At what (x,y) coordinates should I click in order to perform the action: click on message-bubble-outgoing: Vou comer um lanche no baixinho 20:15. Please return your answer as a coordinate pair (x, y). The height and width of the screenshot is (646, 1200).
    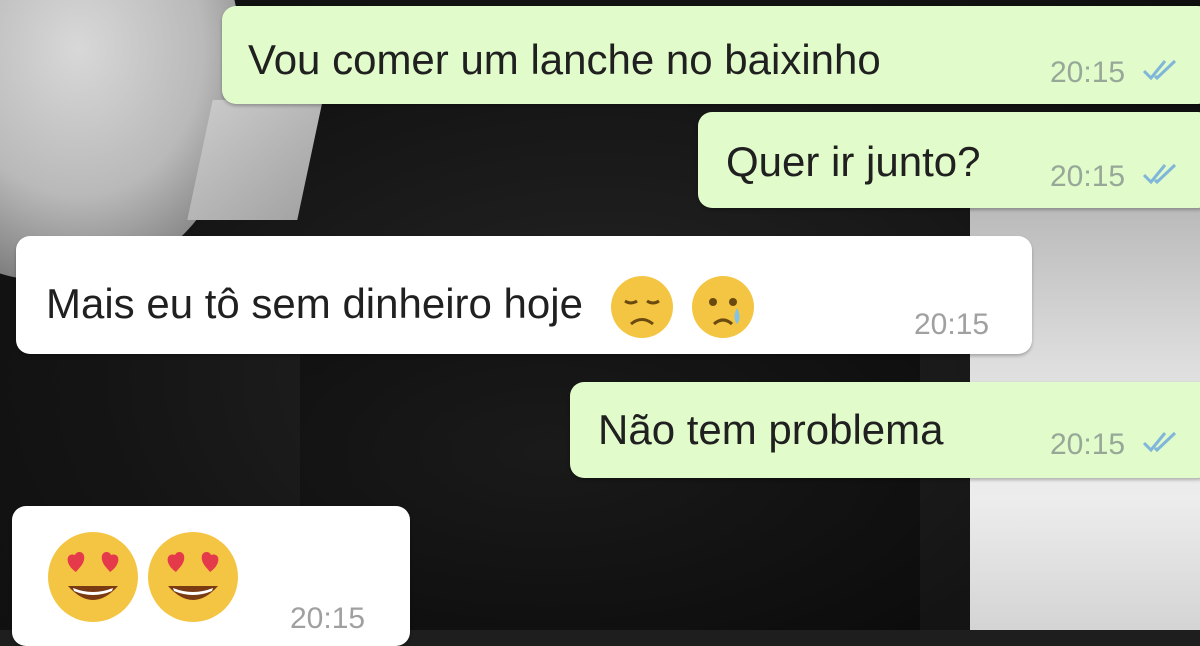
    Looking at the image, I should click on (711, 55).